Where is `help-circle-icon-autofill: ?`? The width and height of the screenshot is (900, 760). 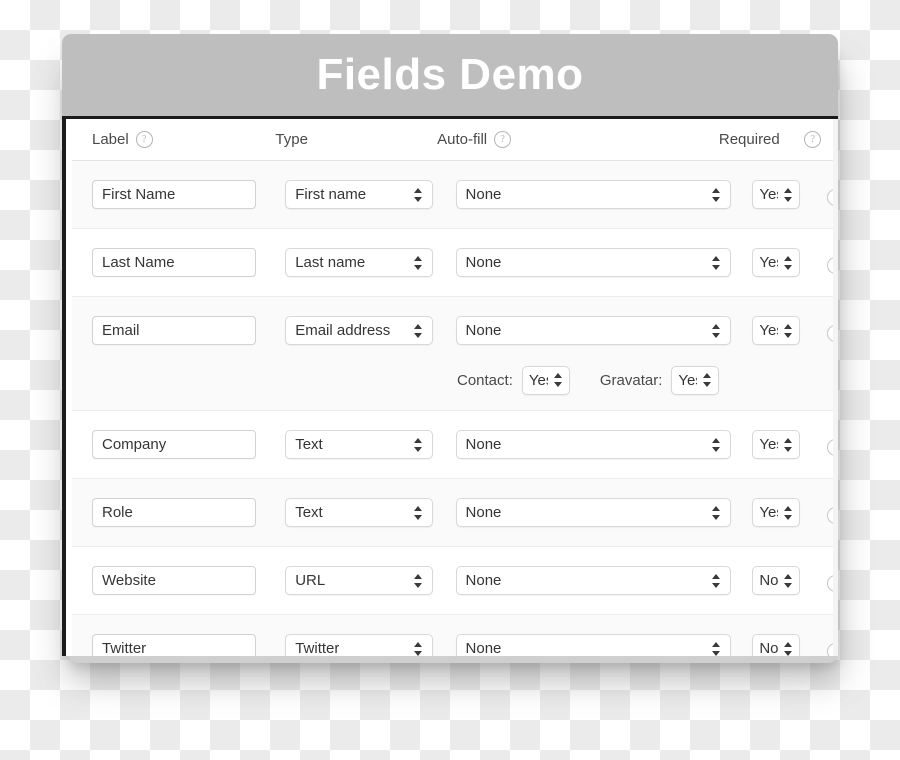
help-circle-icon-autofill: ? is located at coordinates (503, 139).